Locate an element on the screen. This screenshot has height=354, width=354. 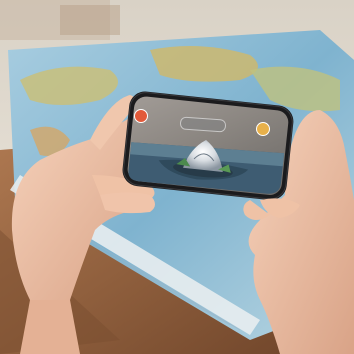
ar-coin-icon is located at coordinates (263, 129).